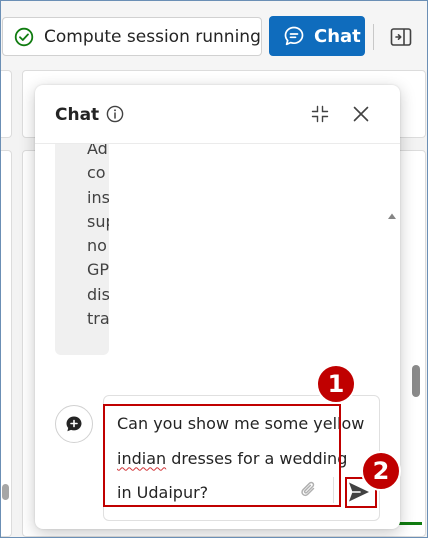 This screenshot has height=538, width=428. I want to click on new-chat-icon, so click(74, 424).